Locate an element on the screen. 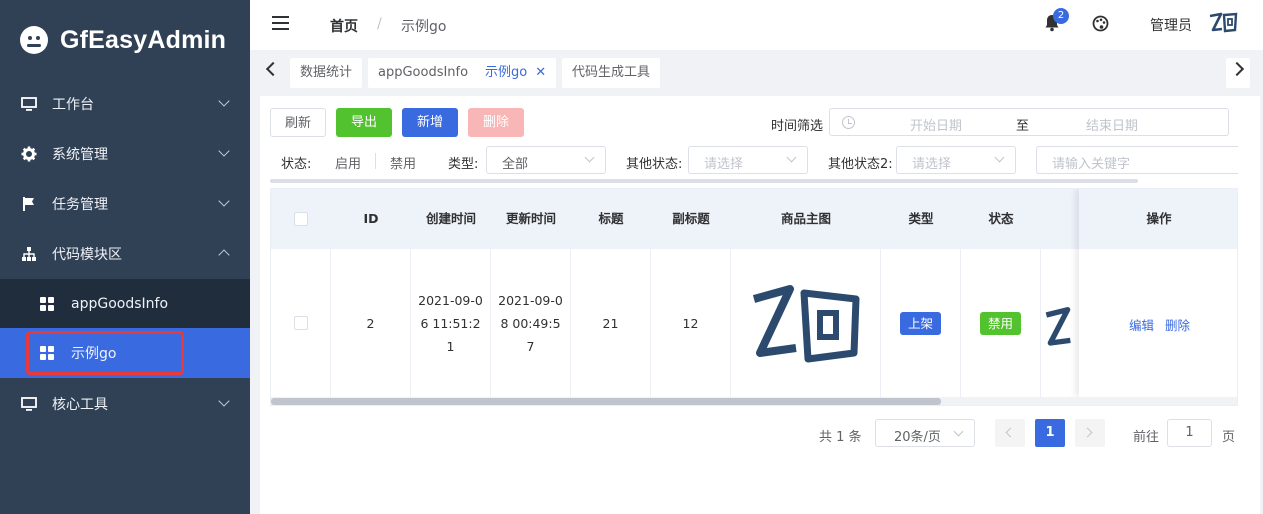 The height and width of the screenshot is (514, 1263). tab-data-stats: 数据统计 is located at coordinates (326, 73).